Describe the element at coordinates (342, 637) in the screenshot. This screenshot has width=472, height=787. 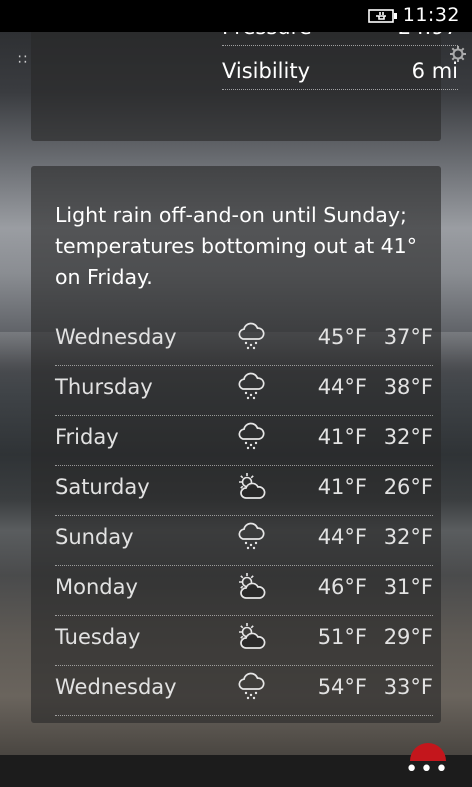
I see `forecast-high: 51°F` at that location.